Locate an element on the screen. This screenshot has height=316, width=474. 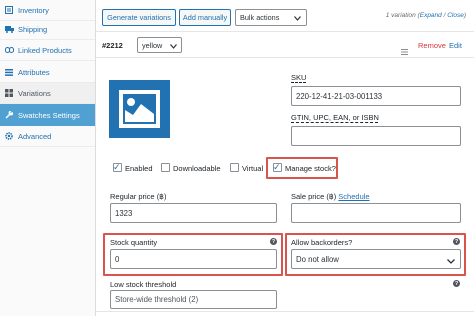
stock-quantity-input: 0 is located at coordinates (193, 259).